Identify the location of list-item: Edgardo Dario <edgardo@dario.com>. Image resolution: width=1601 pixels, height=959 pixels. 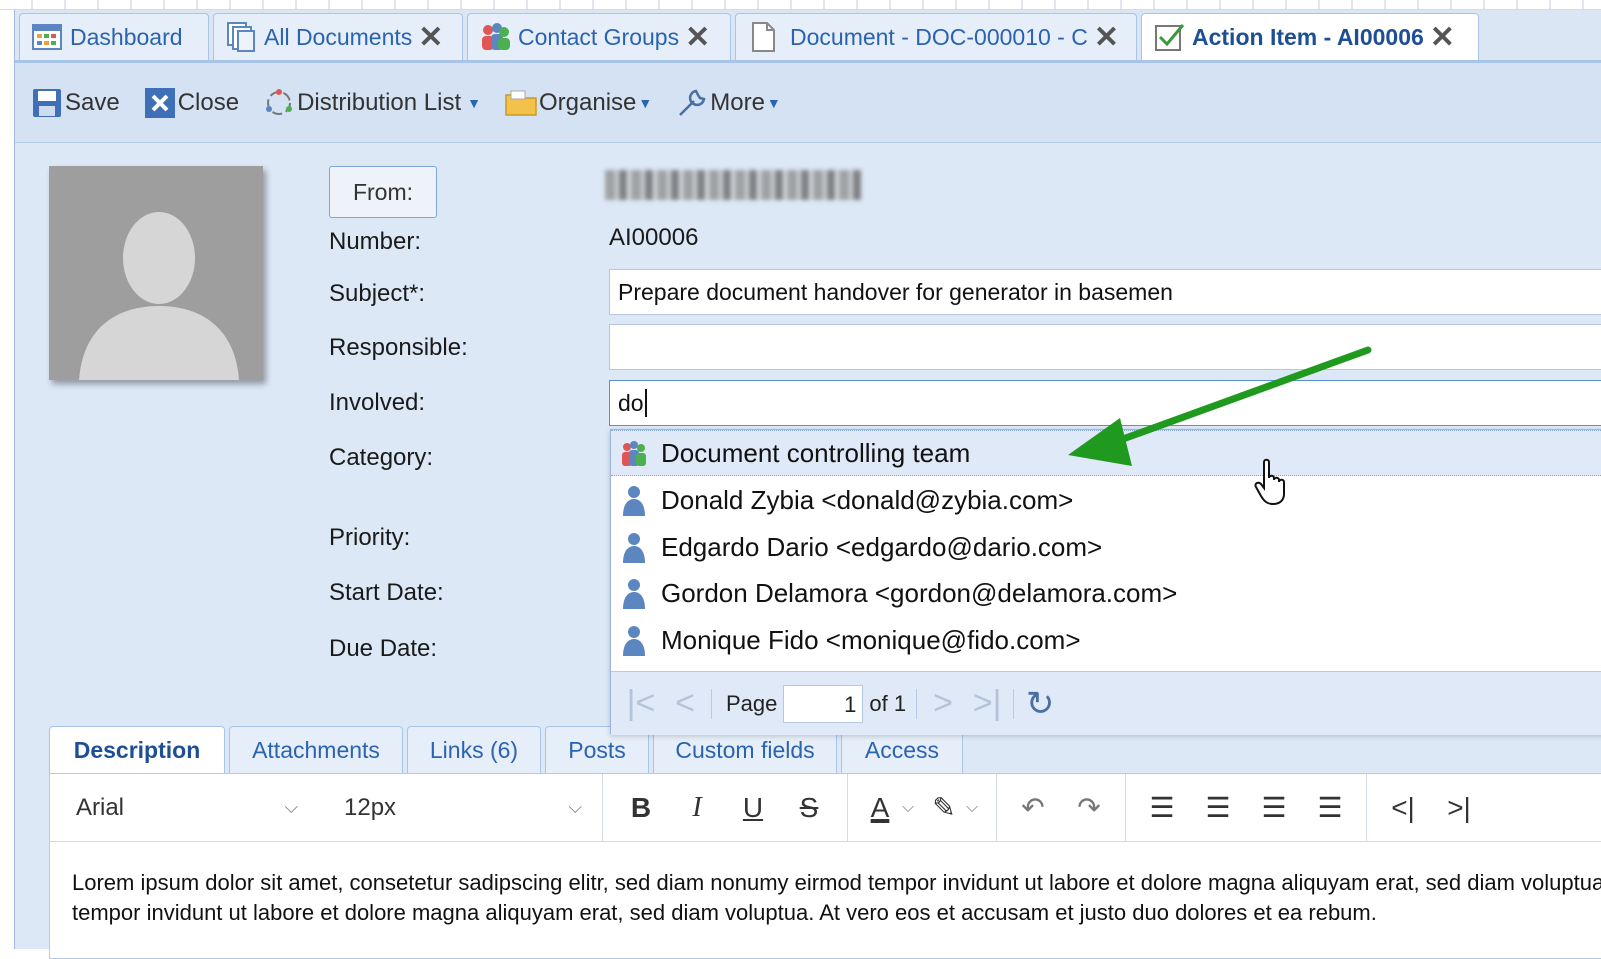
(1106, 547).